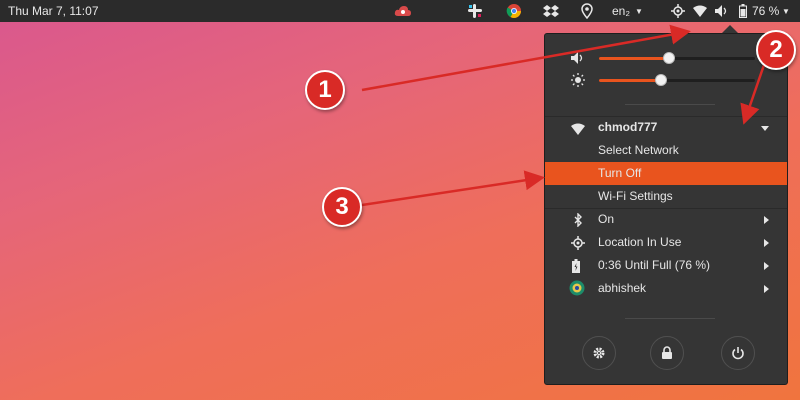  Describe the element at coordinates (342, 207) in the screenshot. I see `annotation-badge-3: 3` at that location.